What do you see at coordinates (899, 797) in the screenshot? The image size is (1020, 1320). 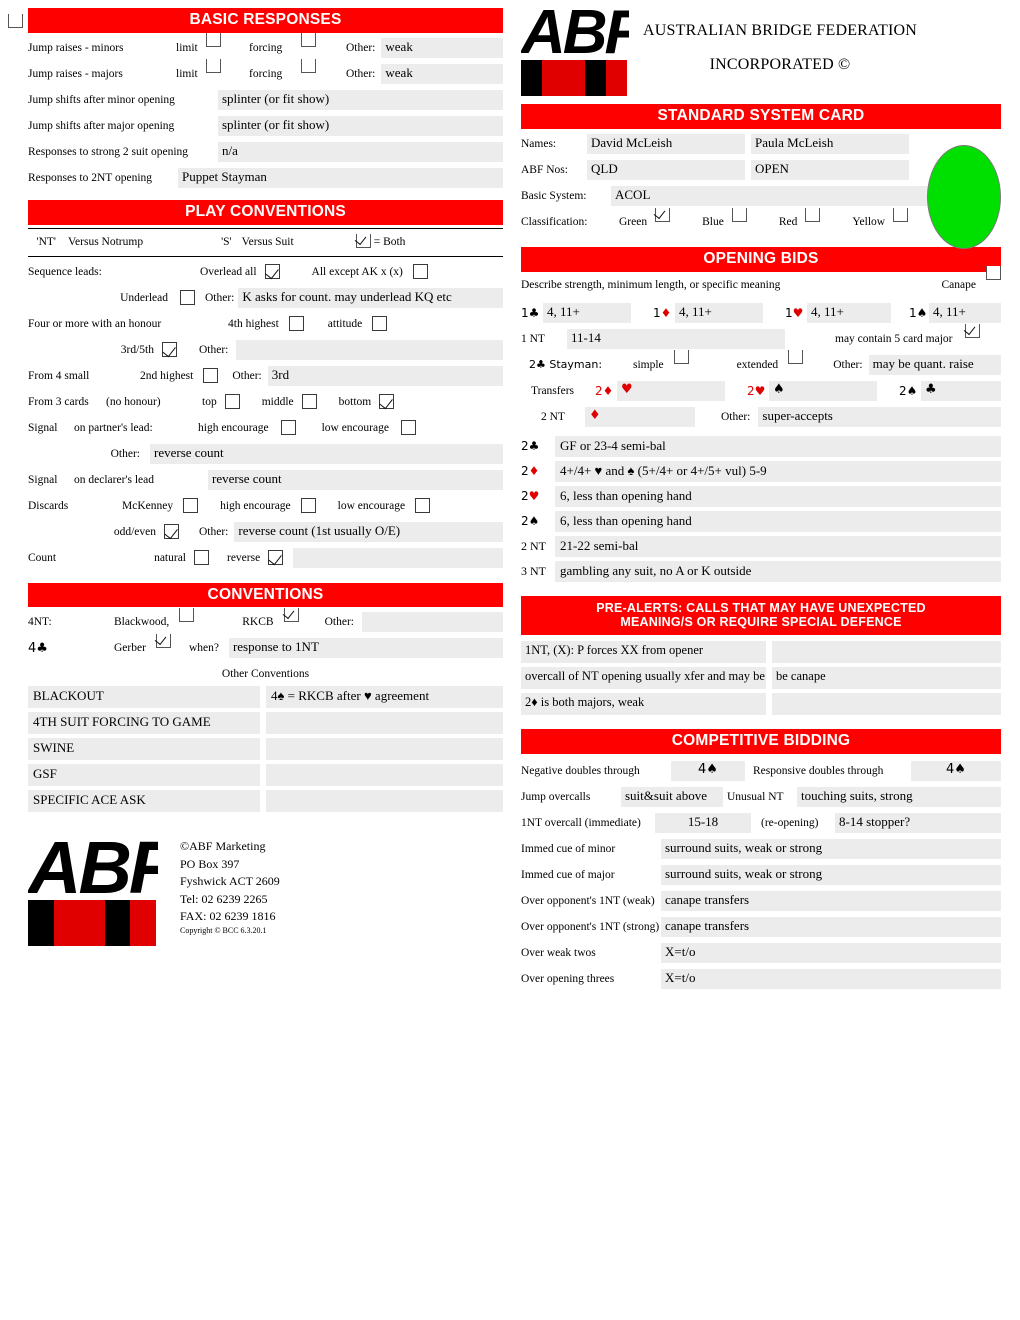 I see `unusual-nt-value: touching suits, strong` at bounding box center [899, 797].